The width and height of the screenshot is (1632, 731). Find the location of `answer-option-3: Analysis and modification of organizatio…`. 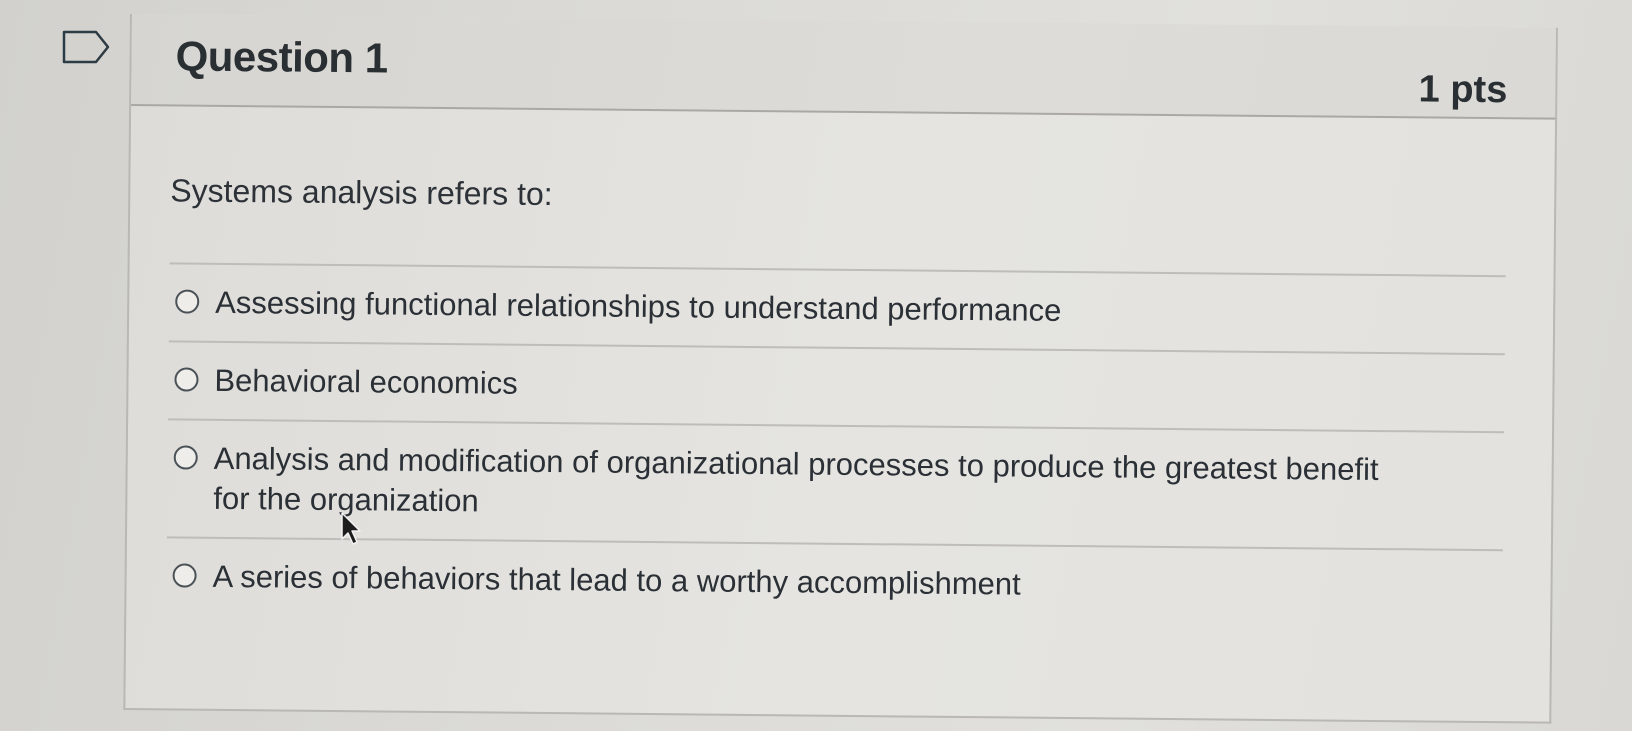

answer-option-3: Analysis and modification of organizatio… is located at coordinates (835, 486).